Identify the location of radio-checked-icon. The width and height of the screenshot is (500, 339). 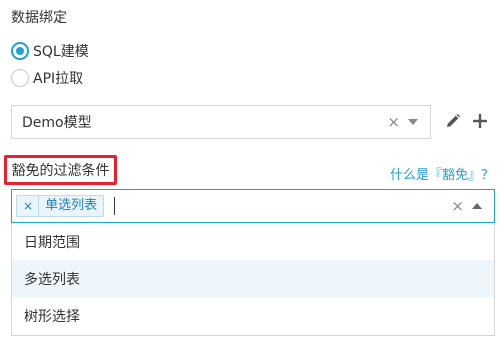
(20, 51).